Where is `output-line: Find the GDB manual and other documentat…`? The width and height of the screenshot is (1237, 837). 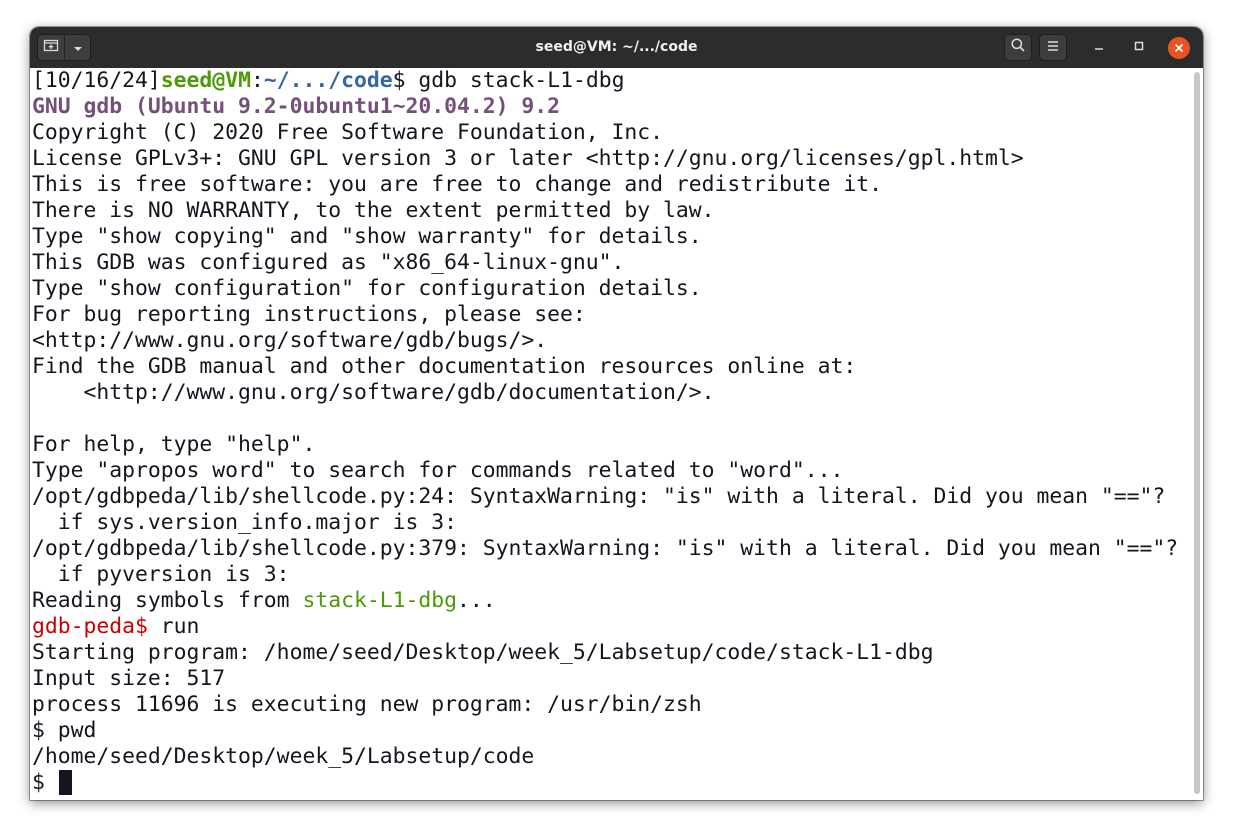
output-line: Find the GDB manual and other documentat… is located at coordinates (444, 366).